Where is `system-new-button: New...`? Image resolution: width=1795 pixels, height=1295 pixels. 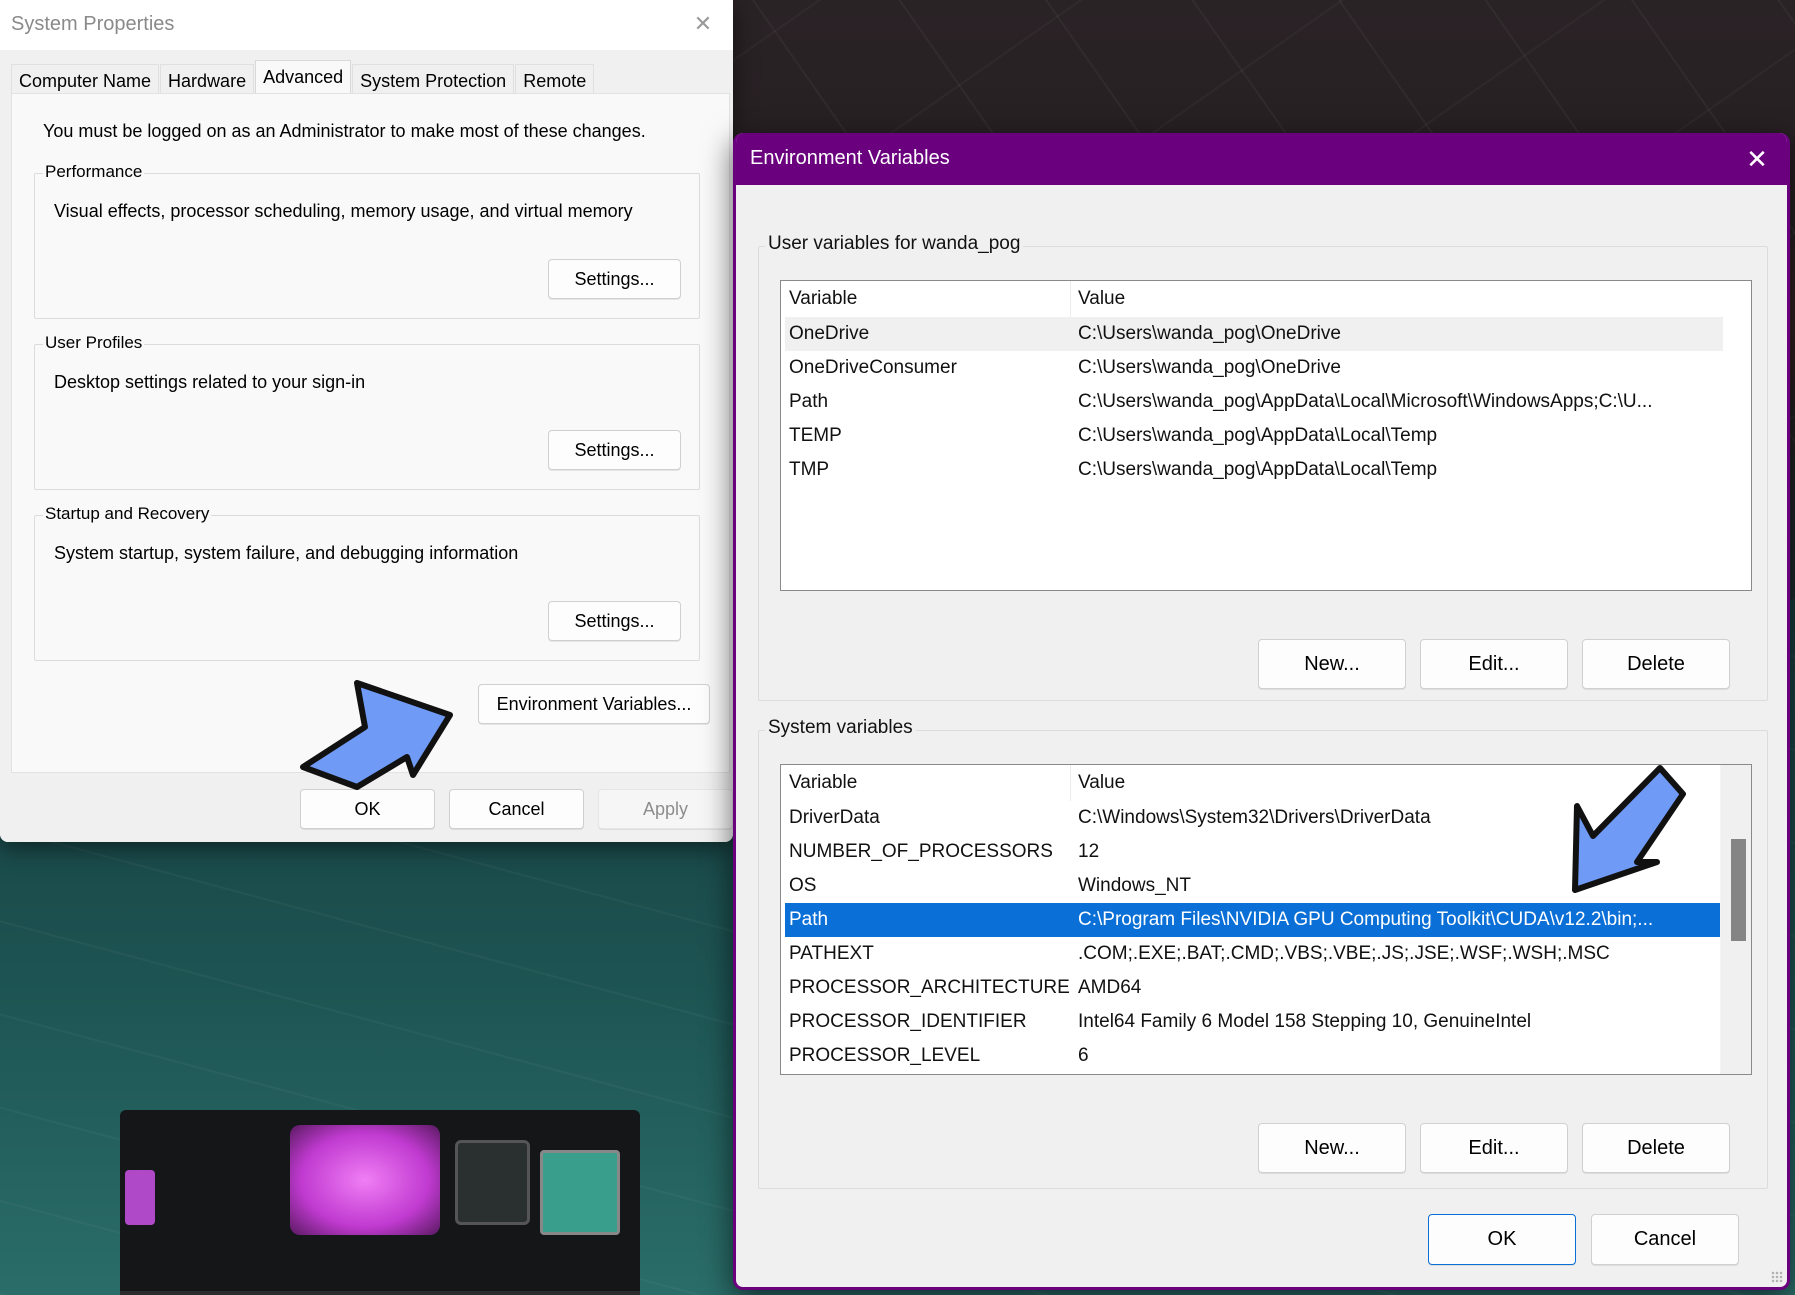
system-new-button: New... is located at coordinates (1332, 1148).